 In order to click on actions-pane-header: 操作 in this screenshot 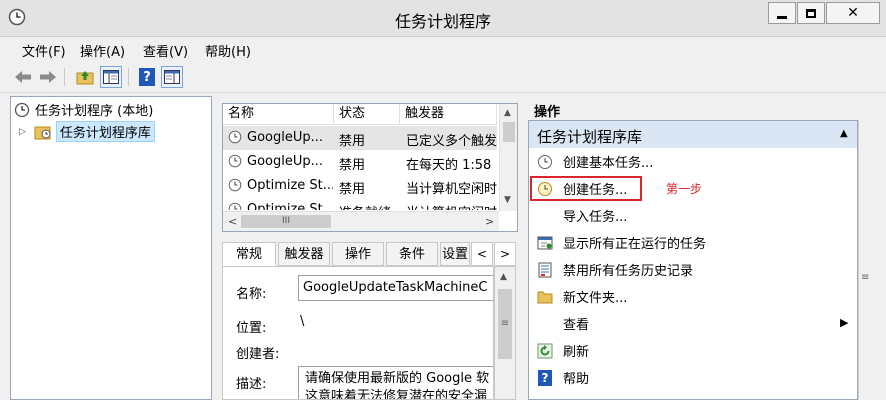, I will do `click(547, 112)`.